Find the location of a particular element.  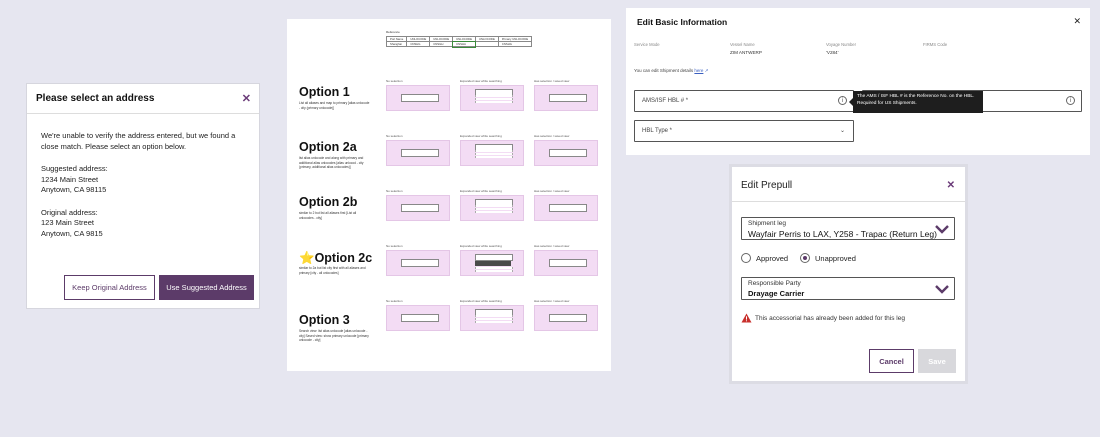

divider is located at coordinates (848, 201).